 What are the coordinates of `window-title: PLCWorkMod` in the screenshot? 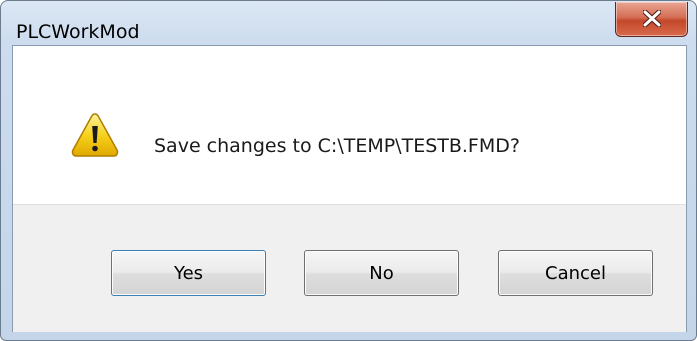 It's located at (78, 32).